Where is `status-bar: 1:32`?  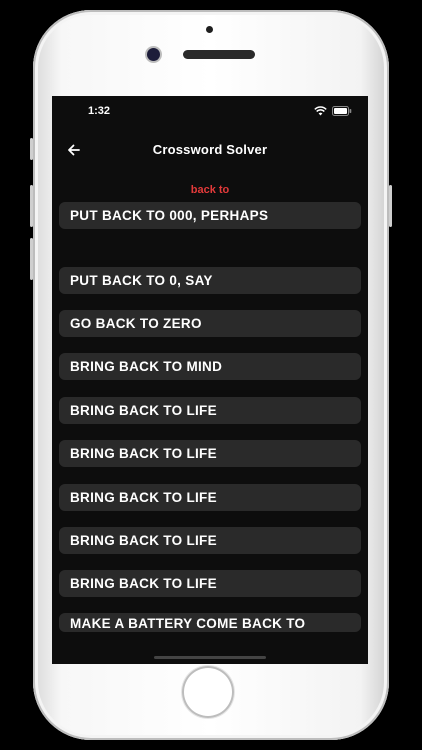 status-bar: 1:32 is located at coordinates (210, 111).